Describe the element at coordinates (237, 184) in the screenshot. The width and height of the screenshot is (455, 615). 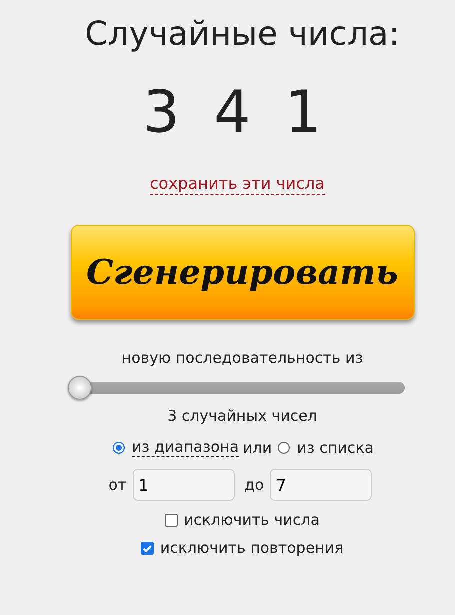
I see `save-link: сохранить эти числа` at that location.